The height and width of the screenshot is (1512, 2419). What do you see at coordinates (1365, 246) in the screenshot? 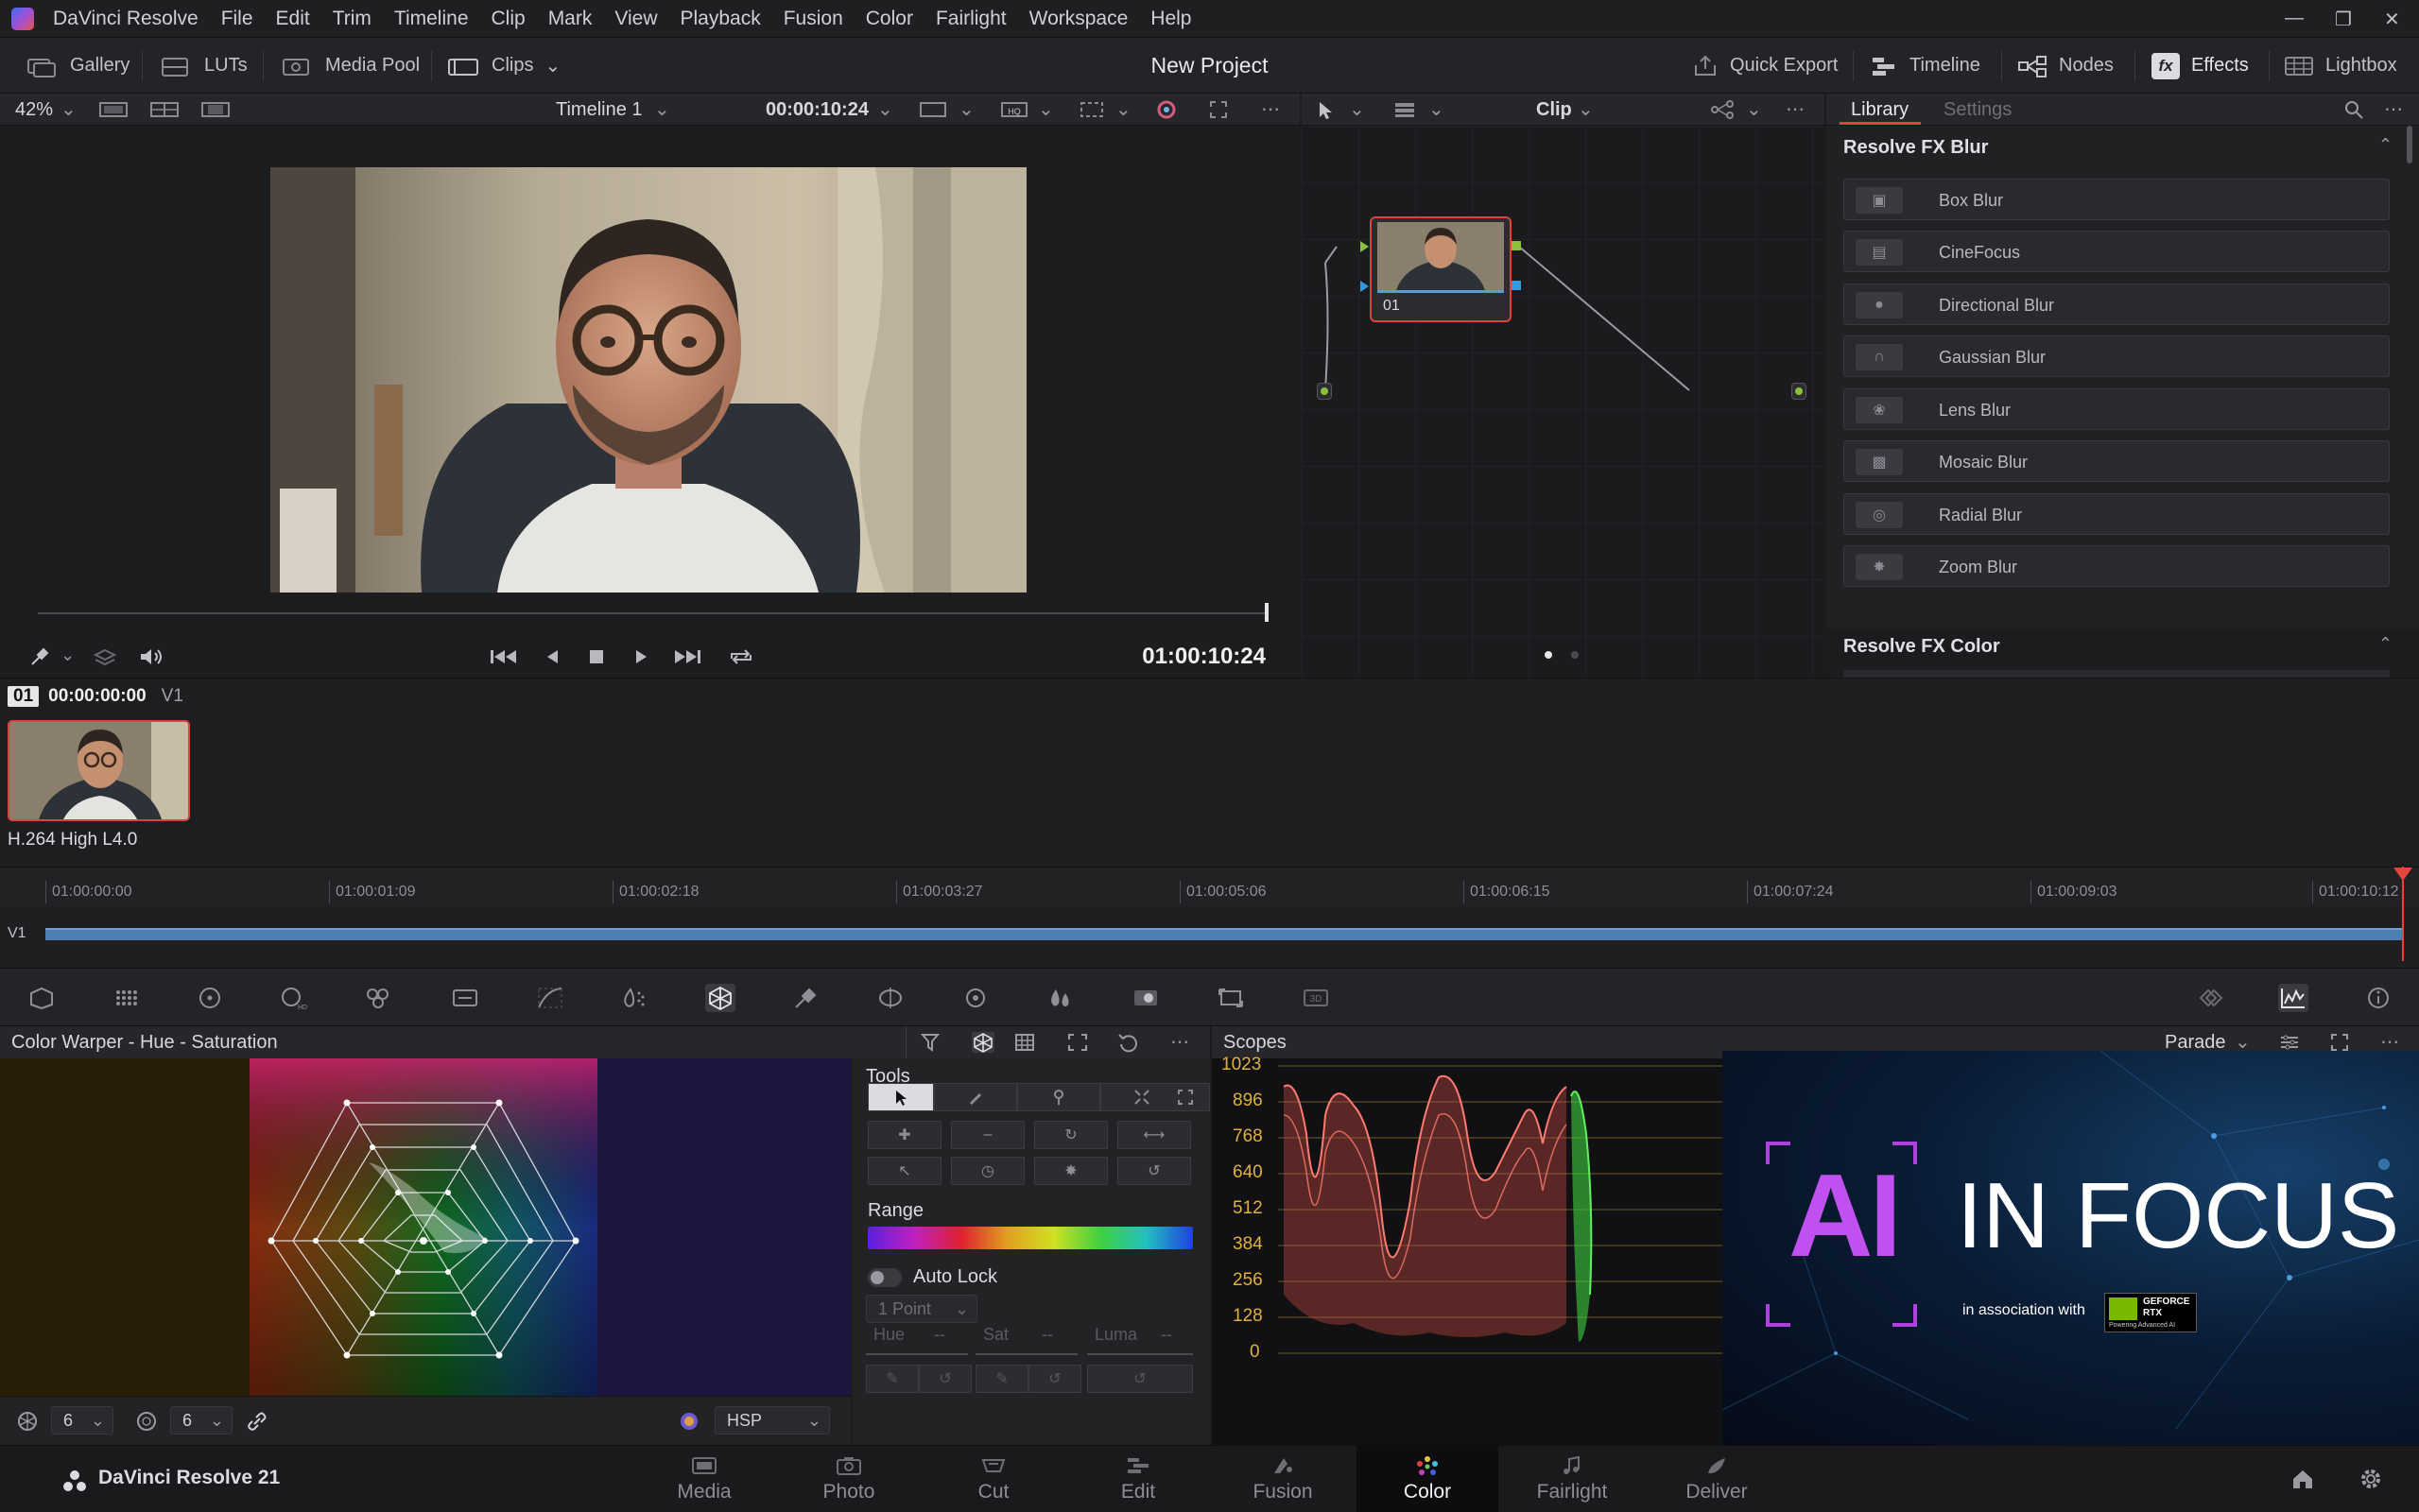
I see `node-rgb-input` at bounding box center [1365, 246].